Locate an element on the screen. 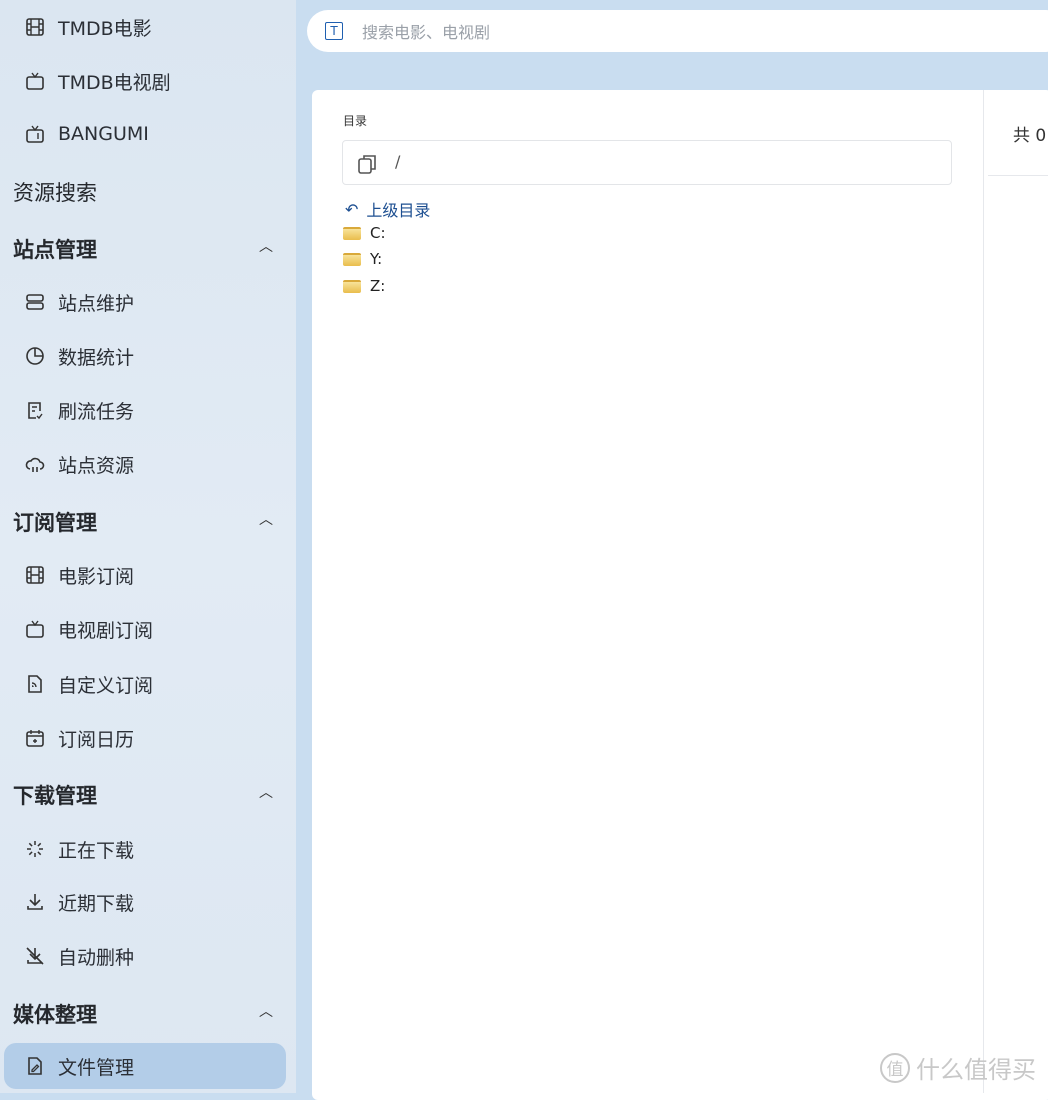  sidebar-item-label: TMDB电视剧 is located at coordinates (114, 82).